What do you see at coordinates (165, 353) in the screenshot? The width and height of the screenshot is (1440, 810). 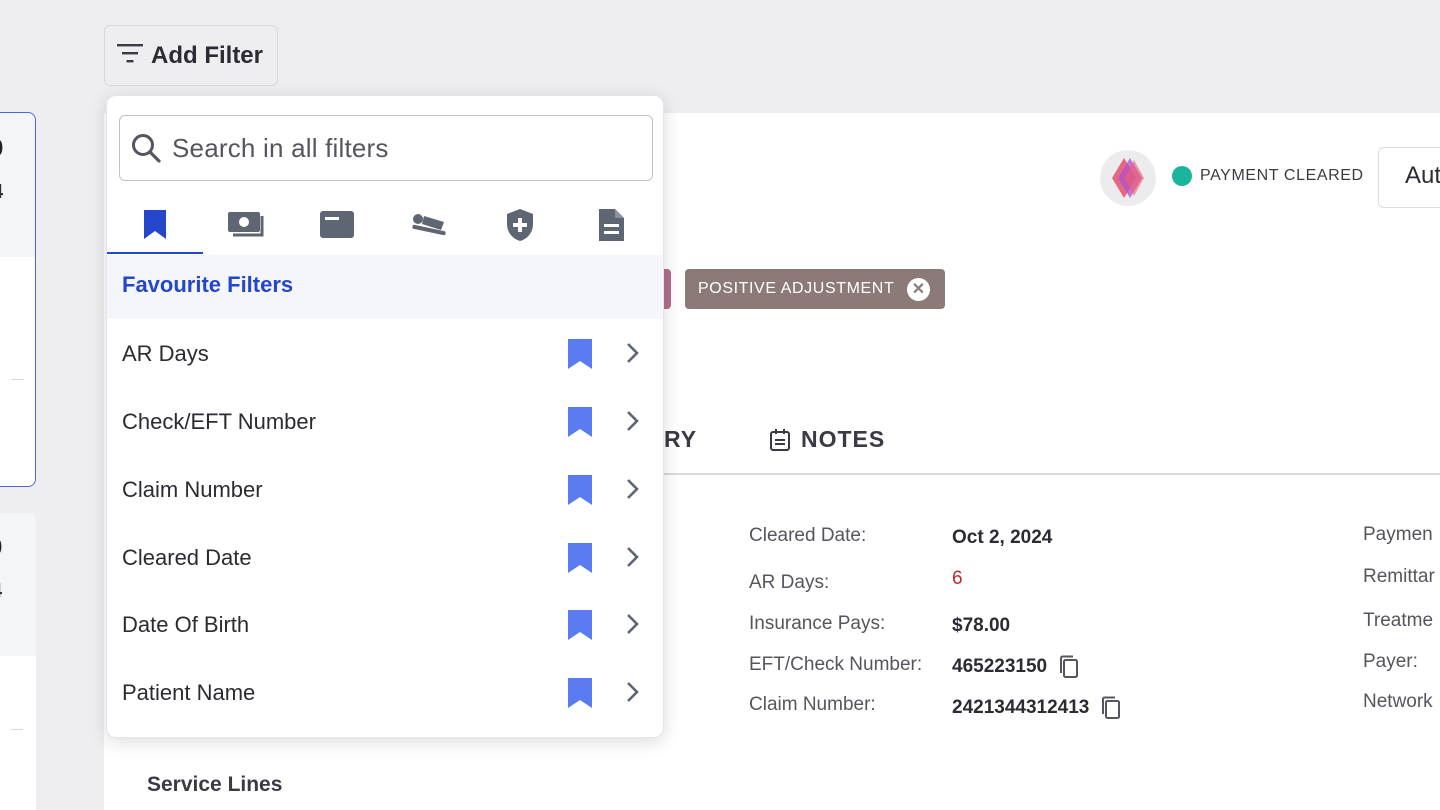 I see `filter-item-label: AR Days` at bounding box center [165, 353].